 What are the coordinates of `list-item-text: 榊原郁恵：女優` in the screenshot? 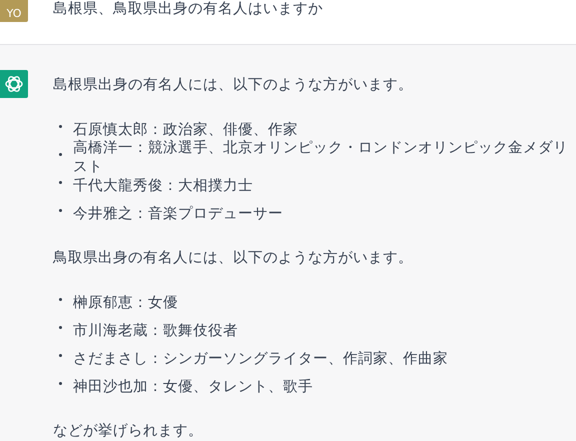 It's located at (125, 303).